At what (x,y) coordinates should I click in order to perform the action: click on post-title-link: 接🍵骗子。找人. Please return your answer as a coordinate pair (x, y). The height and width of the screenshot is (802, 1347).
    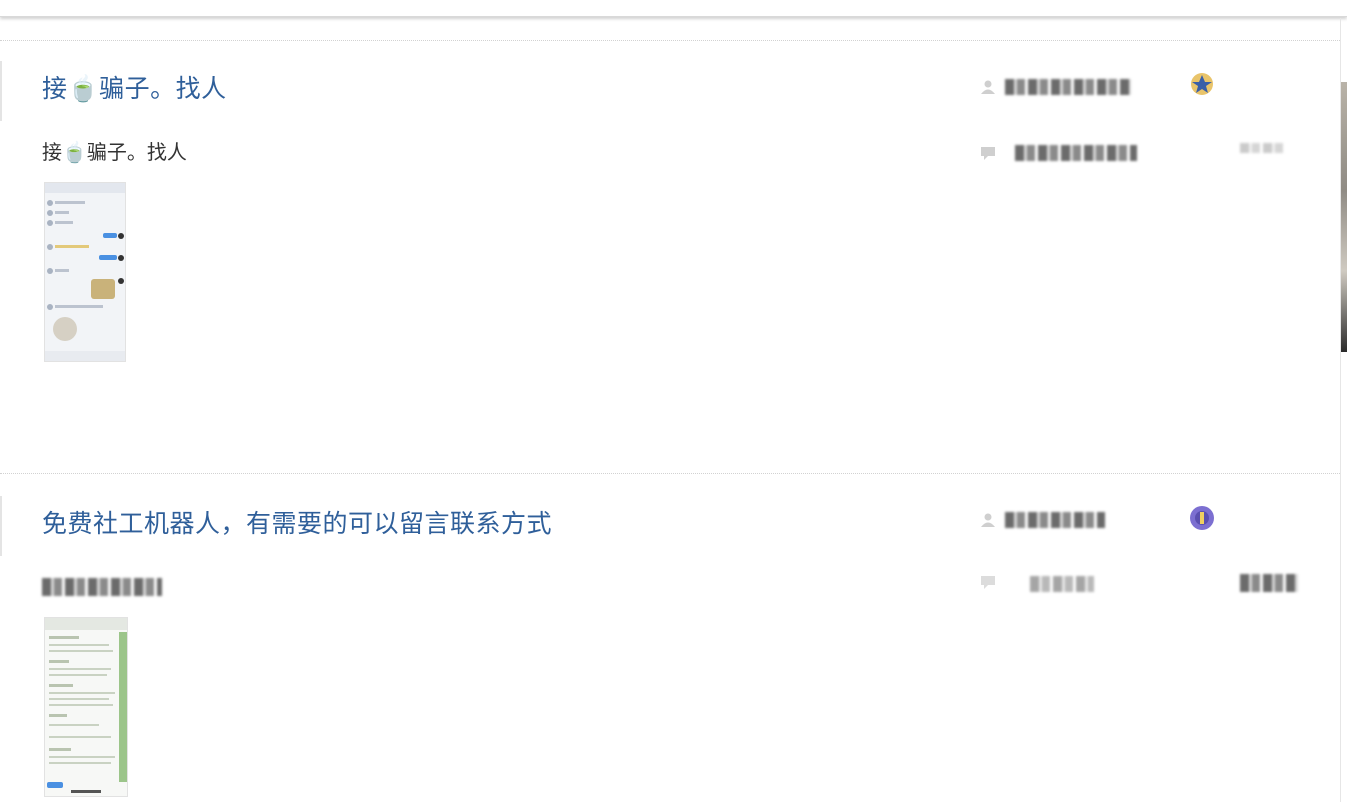
    Looking at the image, I should click on (134, 87).